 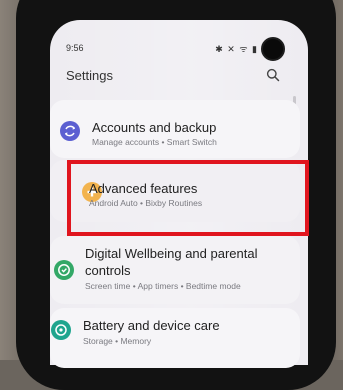 I want to click on highlight-box, so click(x=188, y=198).